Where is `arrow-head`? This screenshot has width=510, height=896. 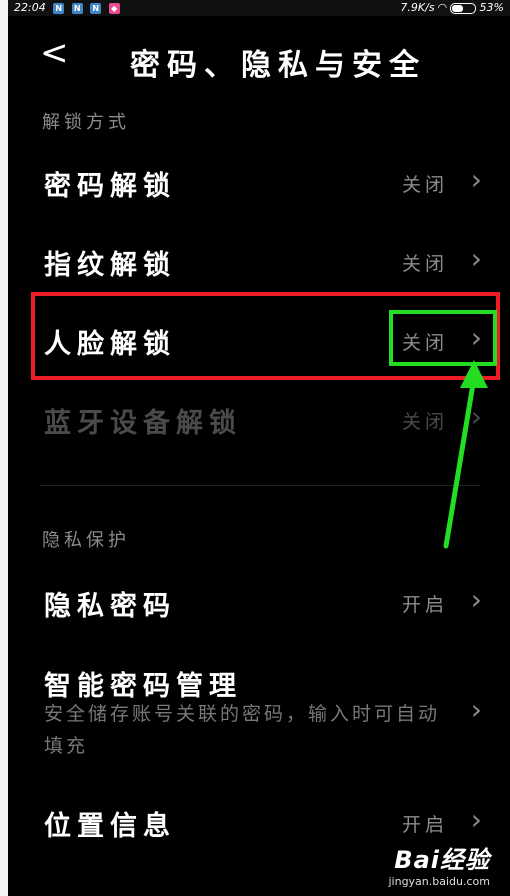
arrow-head is located at coordinates (474, 374).